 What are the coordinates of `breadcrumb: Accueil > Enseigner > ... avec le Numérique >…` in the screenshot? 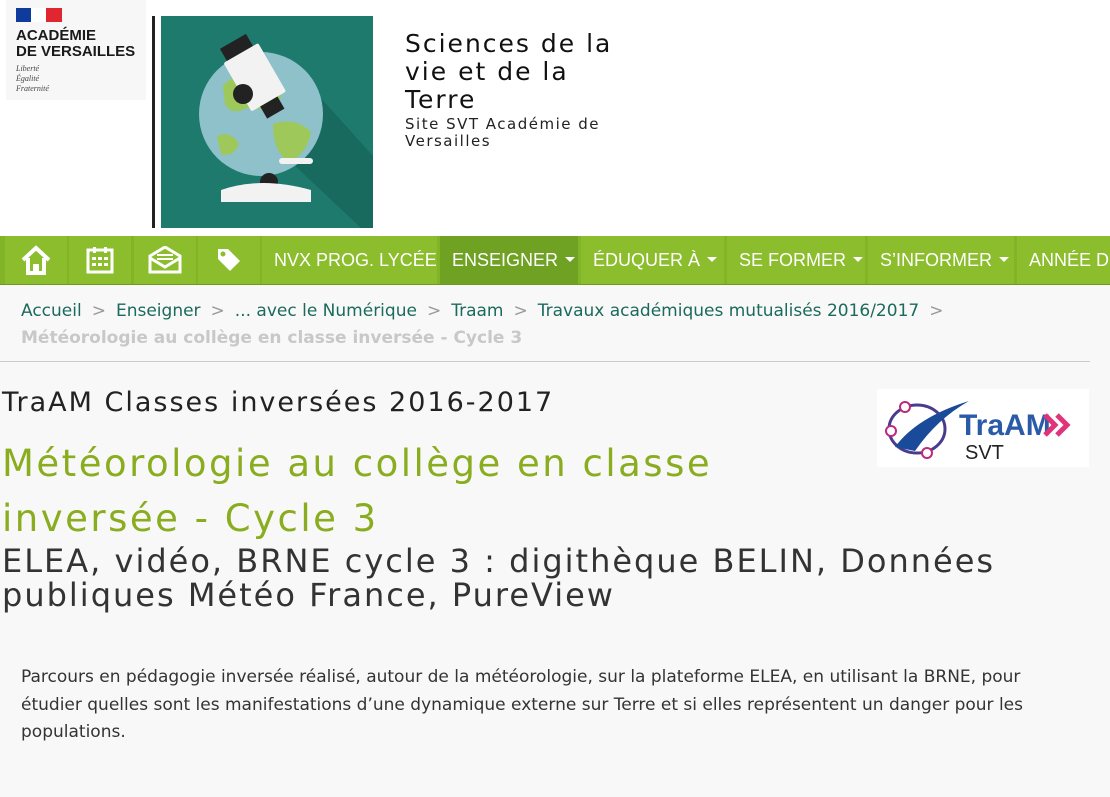 It's located at (556, 325).